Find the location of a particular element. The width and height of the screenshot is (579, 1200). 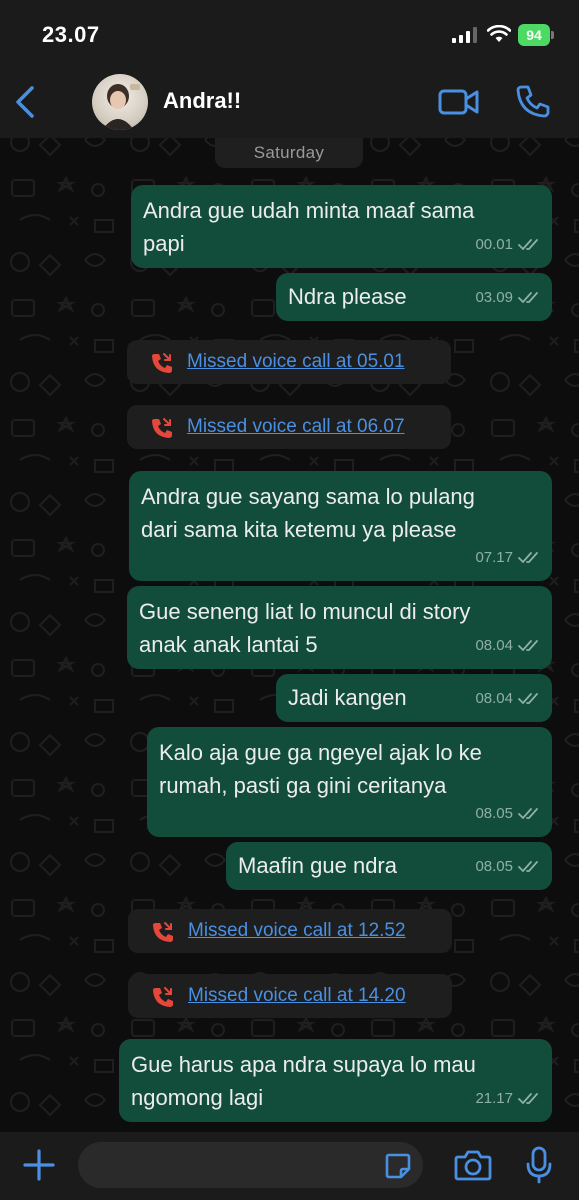

message-text-line: Andra gue sayang sama lo pulang is located at coordinates (308, 496).